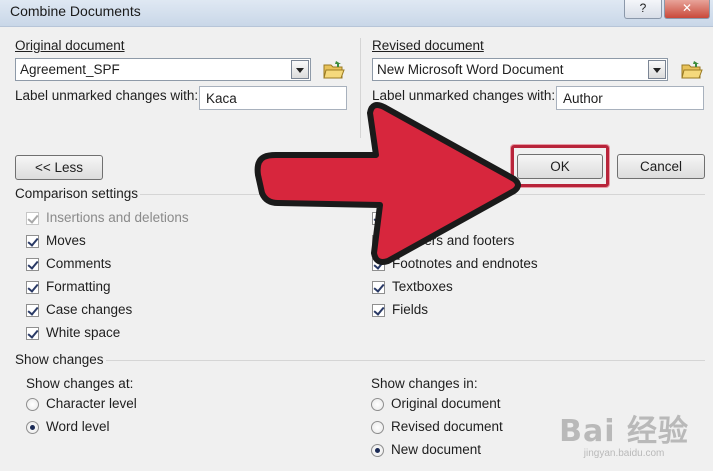 Image resolution: width=713 pixels, height=471 pixels. I want to click on original-document-label: Original document, so click(70, 45).